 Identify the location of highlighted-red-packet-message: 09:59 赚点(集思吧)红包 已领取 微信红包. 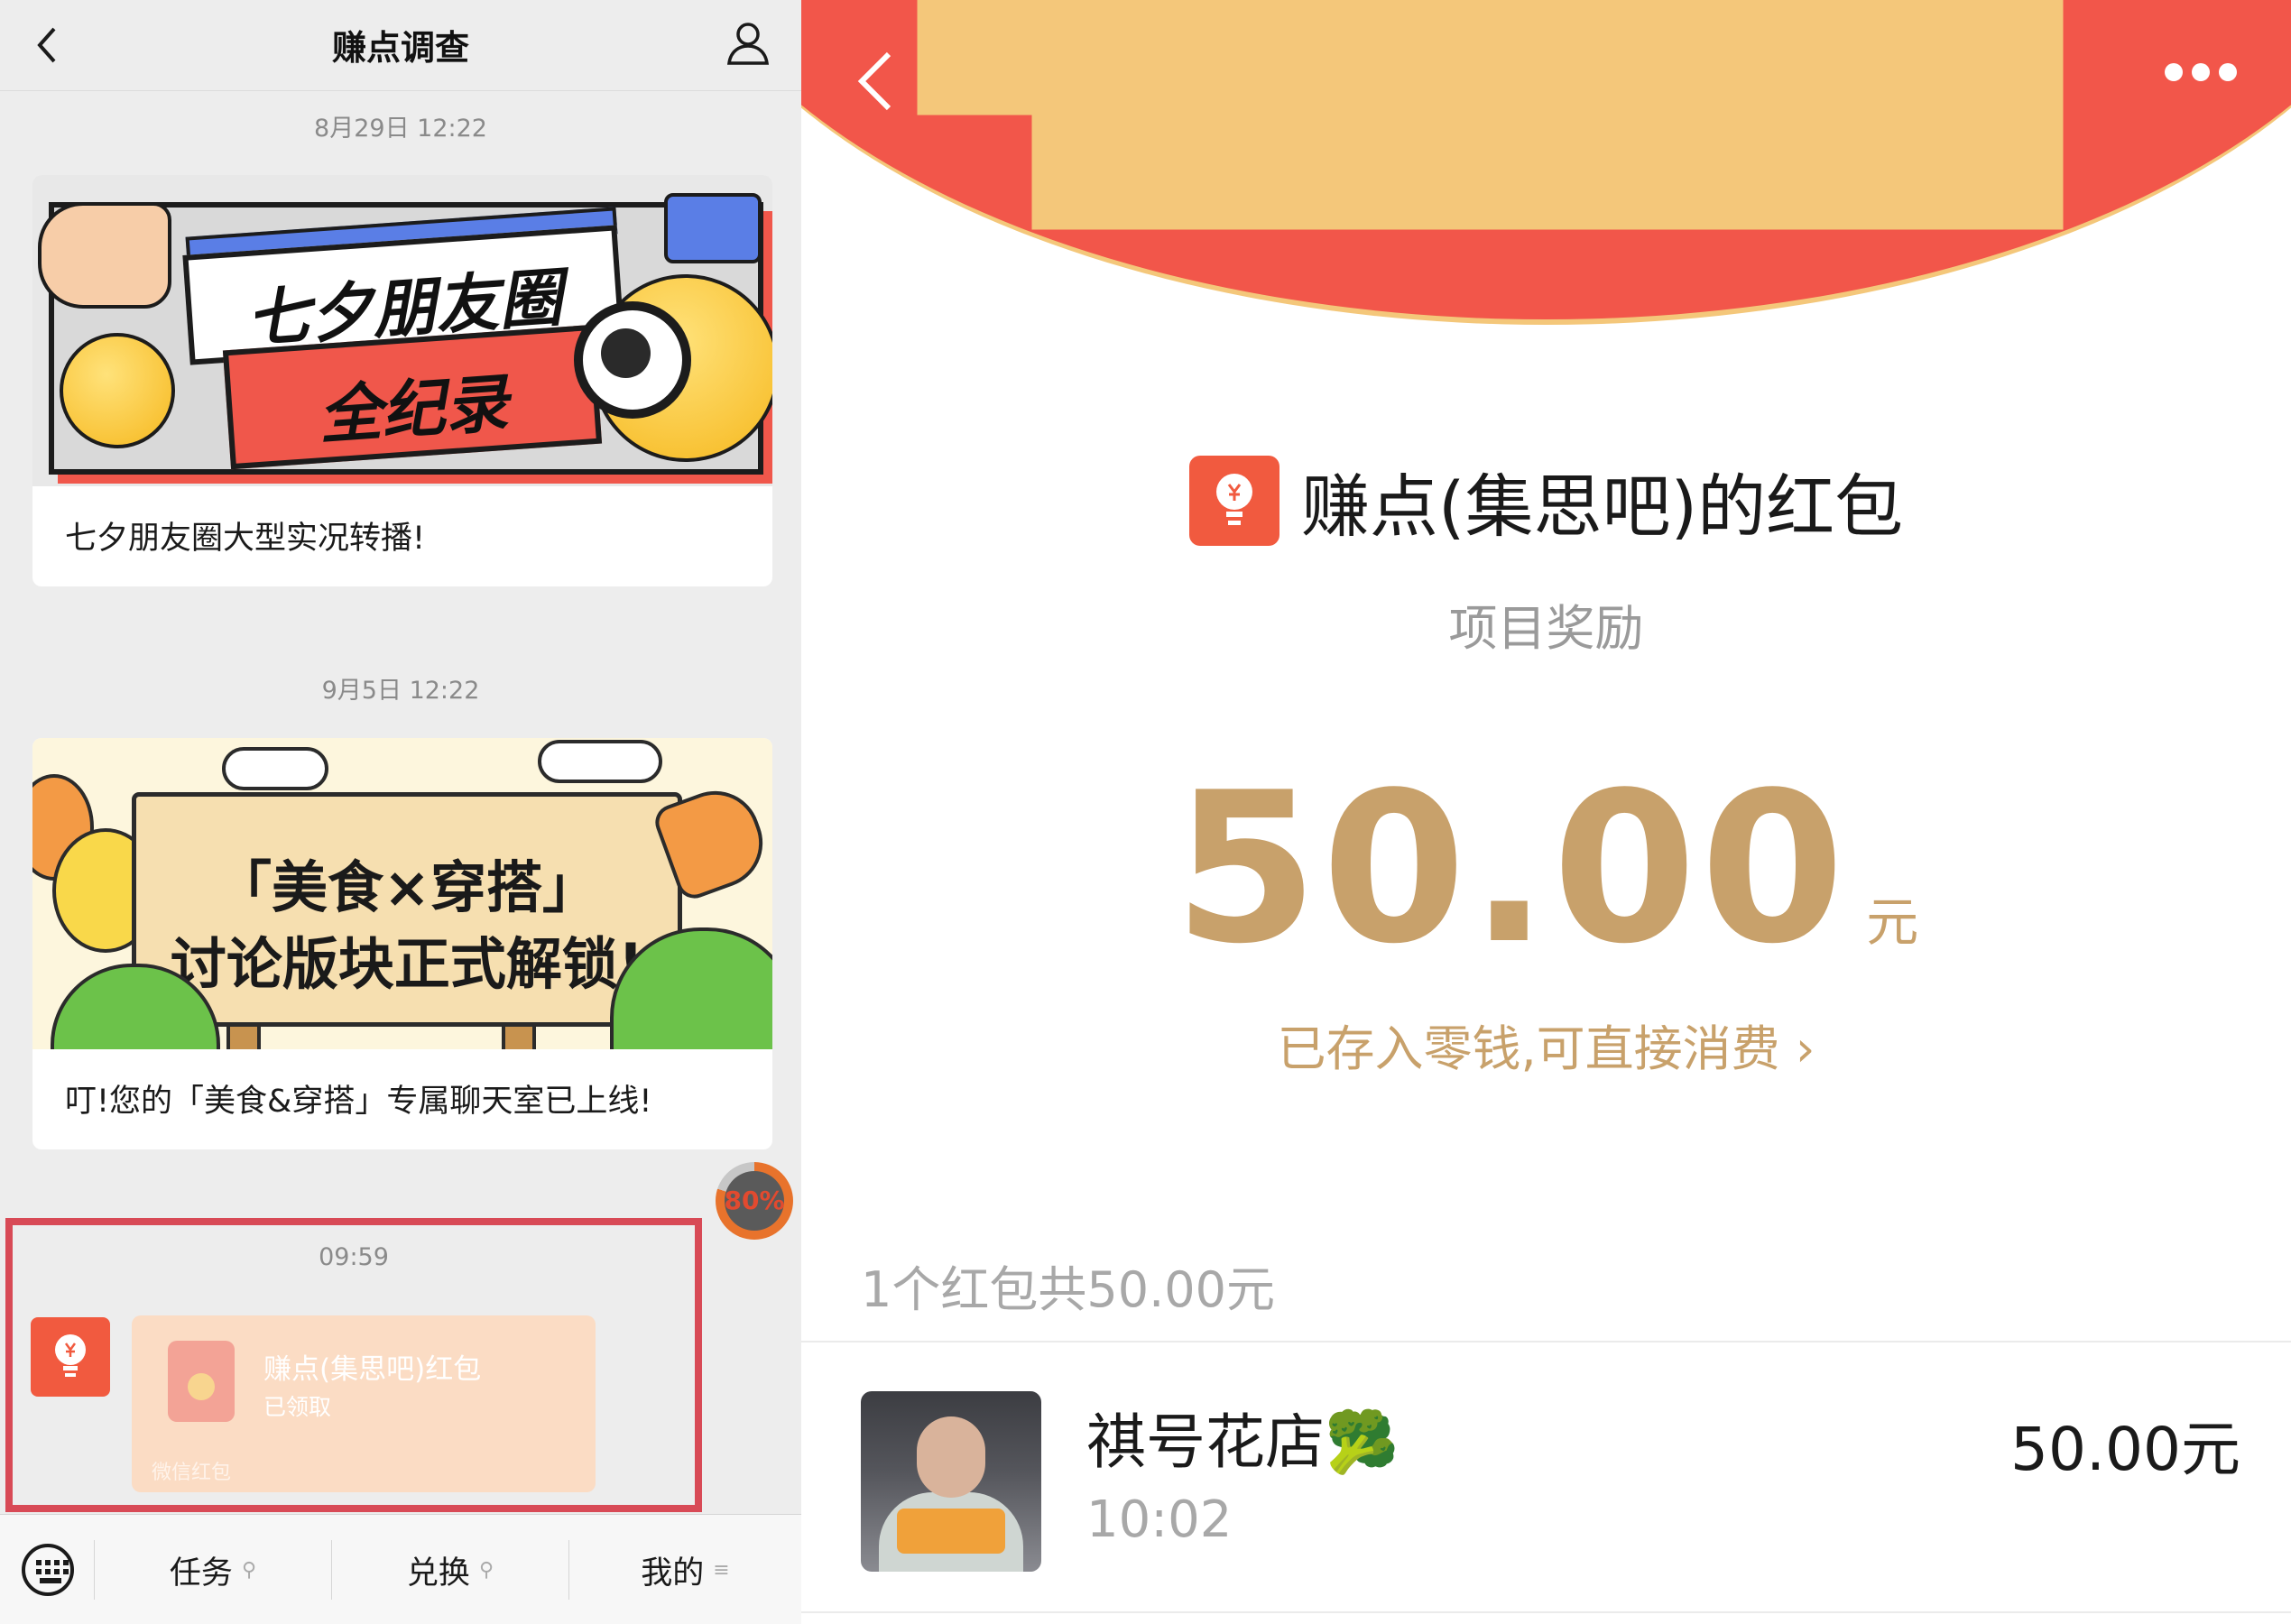
(353, 1365).